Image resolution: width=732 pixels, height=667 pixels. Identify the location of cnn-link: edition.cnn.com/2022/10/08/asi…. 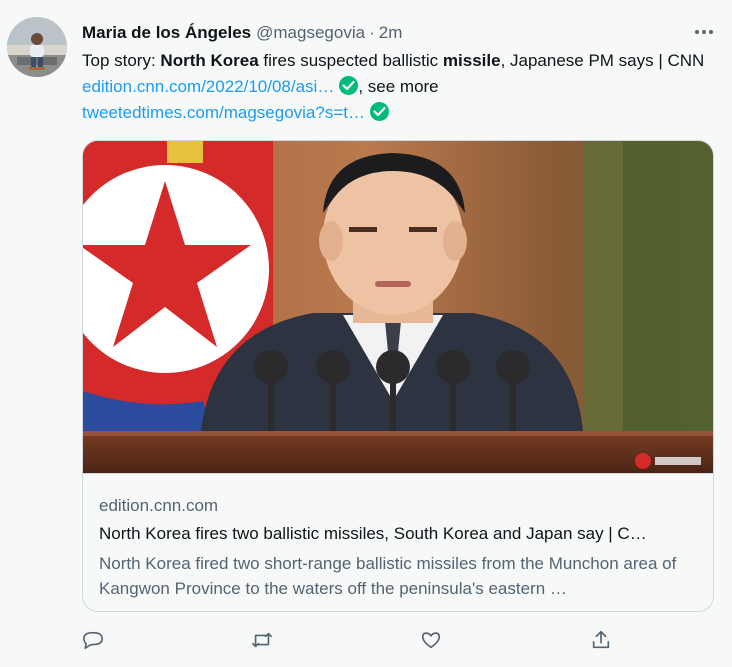
(208, 86).